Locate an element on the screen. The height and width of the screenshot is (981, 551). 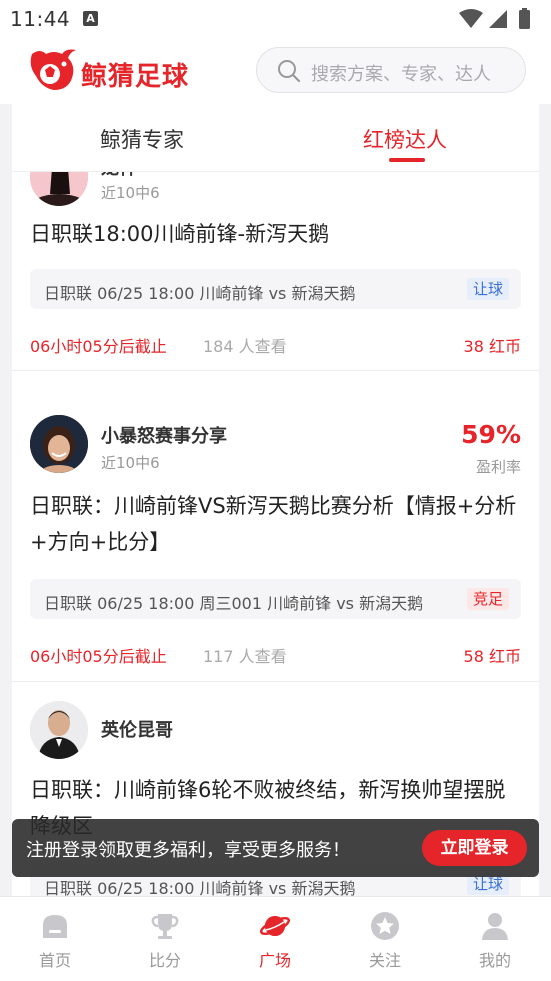
author-name: 英伦昆哥 is located at coordinates (137, 729).